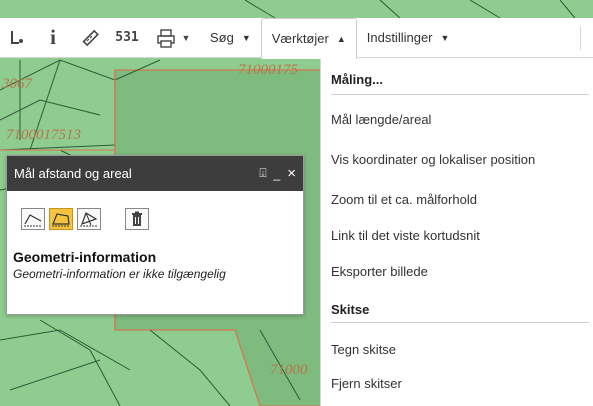  I want to click on coordinates-icon: 531, so click(127, 38).